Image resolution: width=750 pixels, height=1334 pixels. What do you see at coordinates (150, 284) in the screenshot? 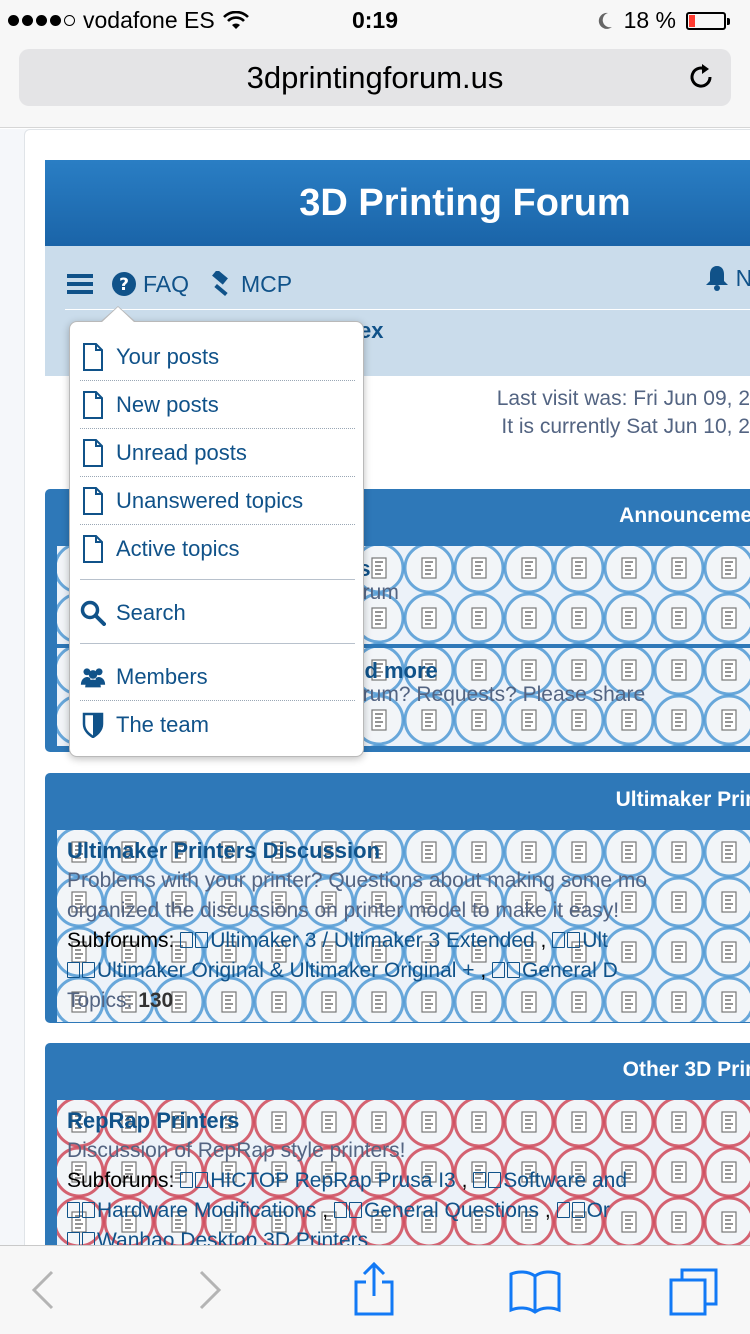
I see `faq-link: ? FAQ` at bounding box center [150, 284].